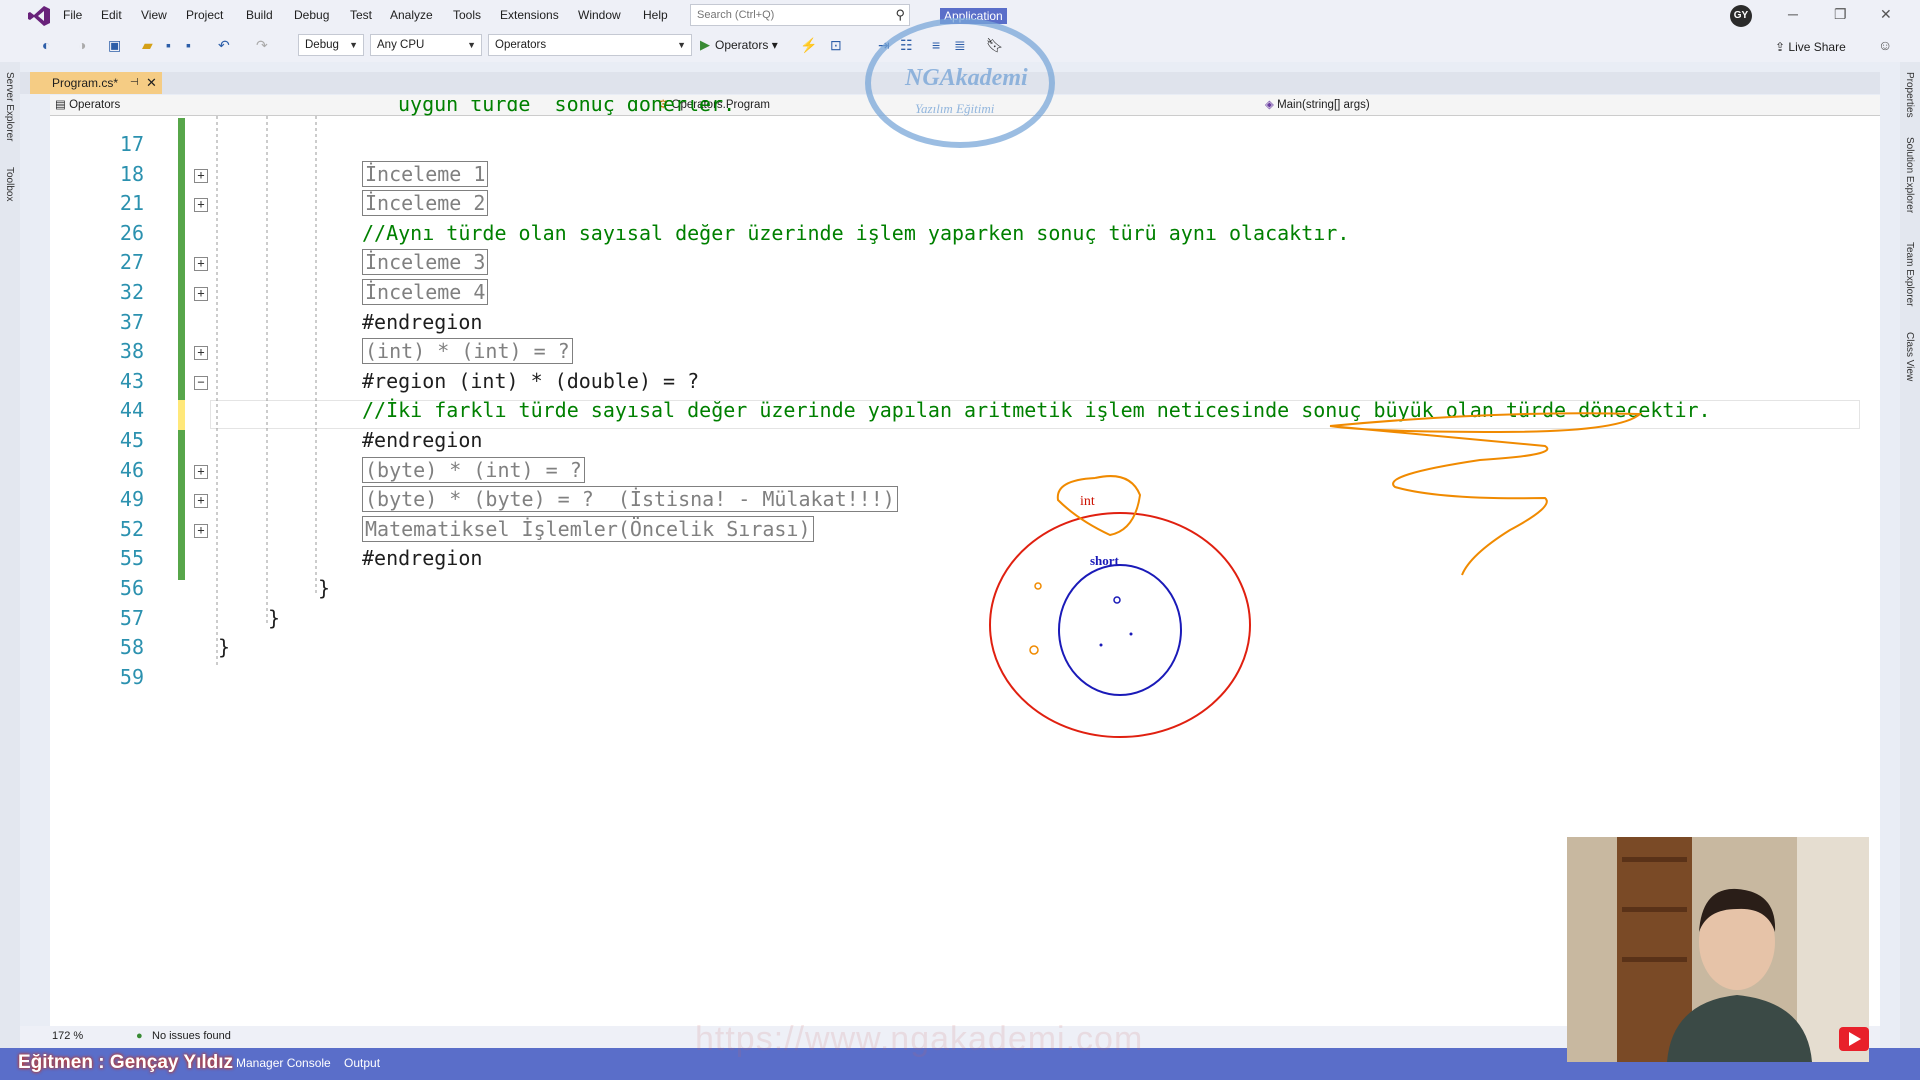 This screenshot has width=1920, height=1080. Describe the element at coordinates (201, 382) in the screenshot. I see `collapse-icon: −` at that location.